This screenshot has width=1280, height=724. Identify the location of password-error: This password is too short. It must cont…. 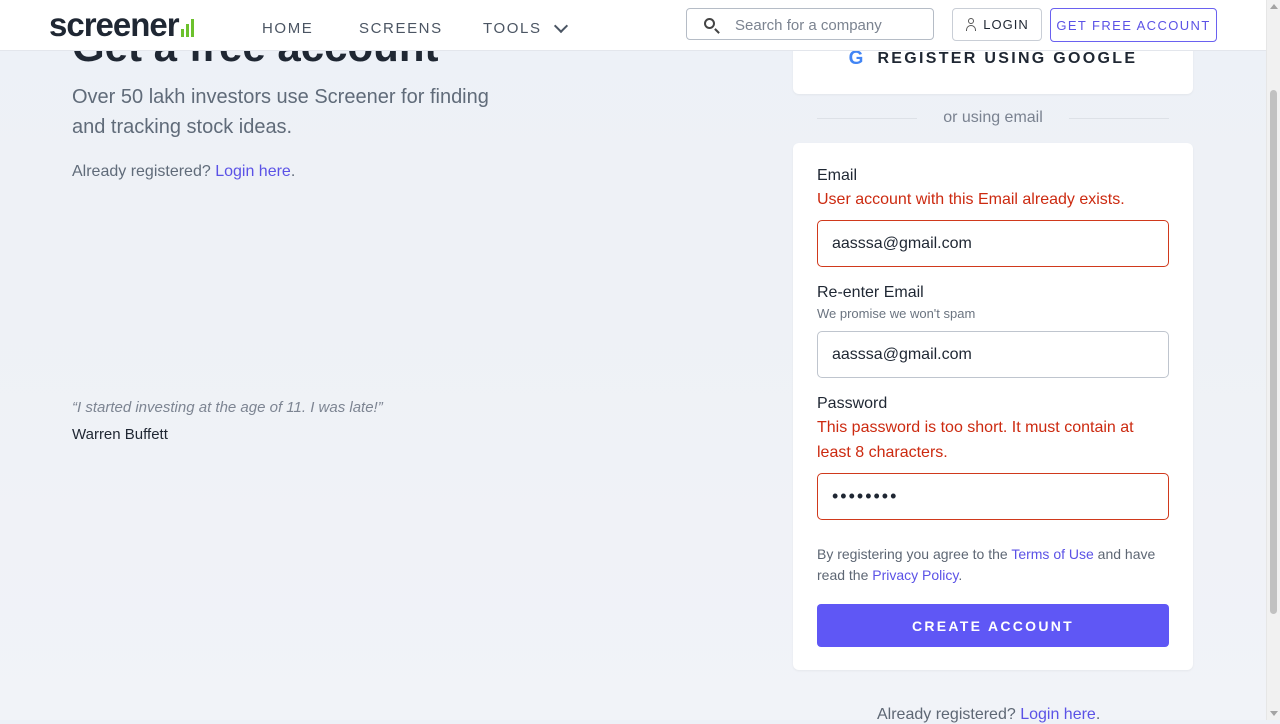
(975, 440).